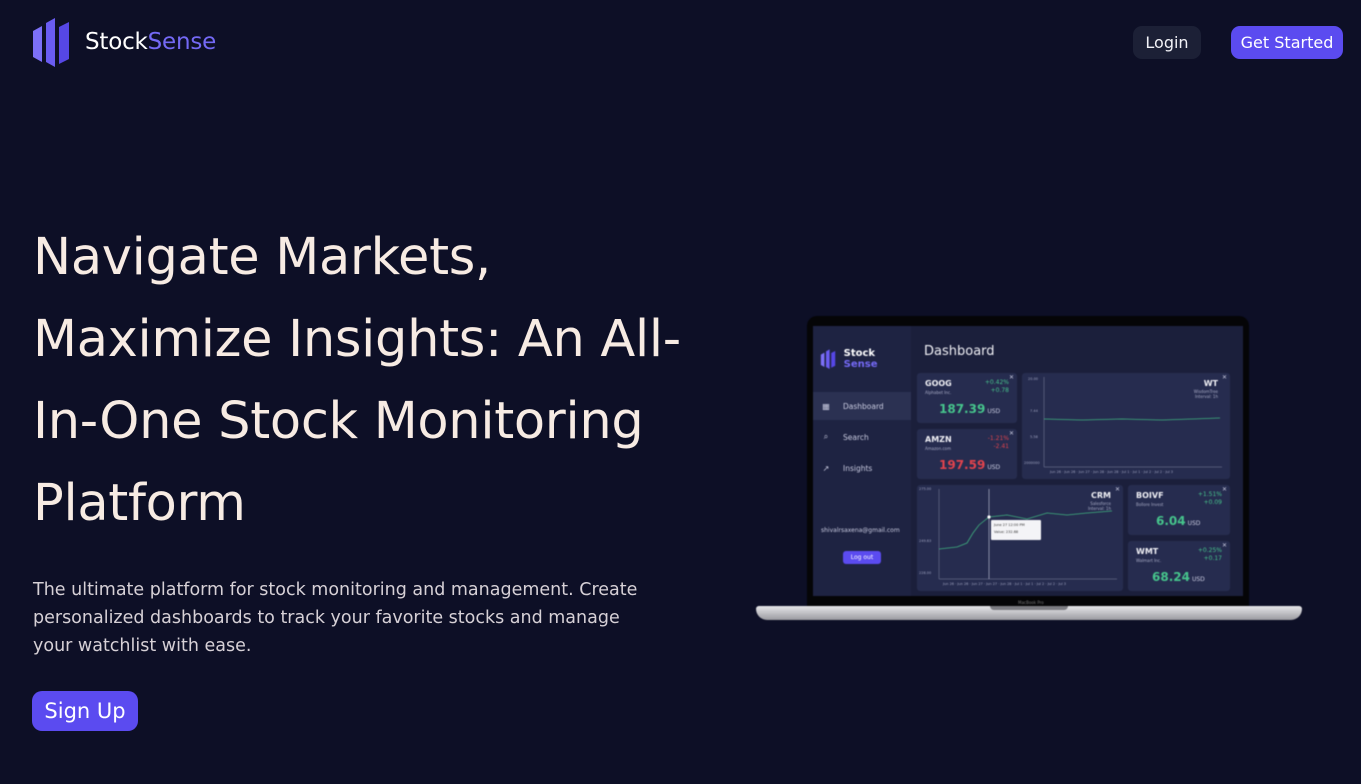 The width and height of the screenshot is (1361, 784). Describe the element at coordinates (1016, 530) in the screenshot. I see `chart-tooltip: June 27 12:00 PM Value: 232.68` at that location.